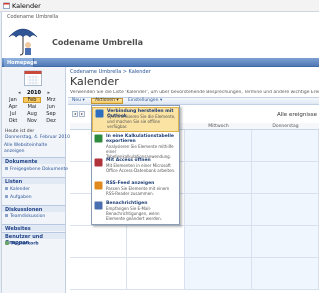  Describe the element at coordinates (33, 228) in the screenshot. I see `nav-heading-sites: Websites` at that location.